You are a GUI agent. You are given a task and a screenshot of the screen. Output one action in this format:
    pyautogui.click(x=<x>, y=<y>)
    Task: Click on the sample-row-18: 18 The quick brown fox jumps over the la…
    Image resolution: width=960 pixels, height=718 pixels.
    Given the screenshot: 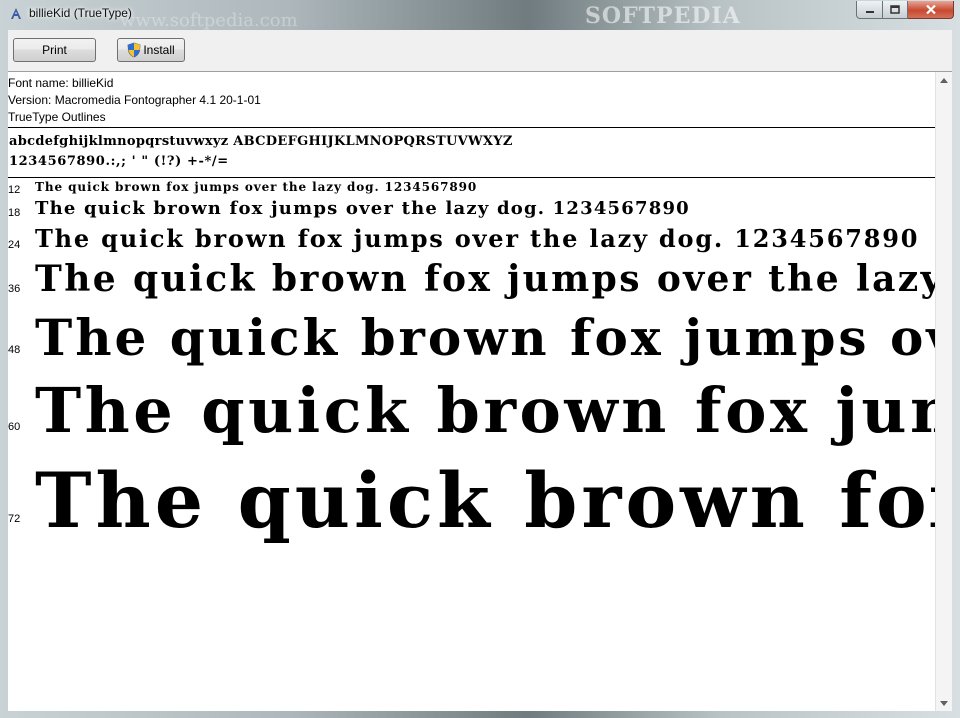 What is the action you would take?
    pyautogui.click(x=472, y=211)
    